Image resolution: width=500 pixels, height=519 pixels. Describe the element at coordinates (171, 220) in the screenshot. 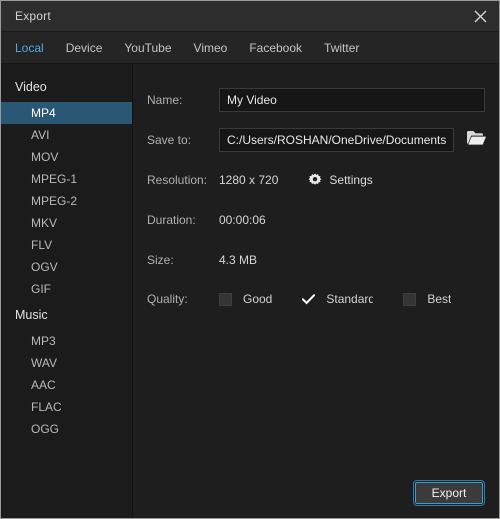

I see `duration-label: Duration:` at that location.